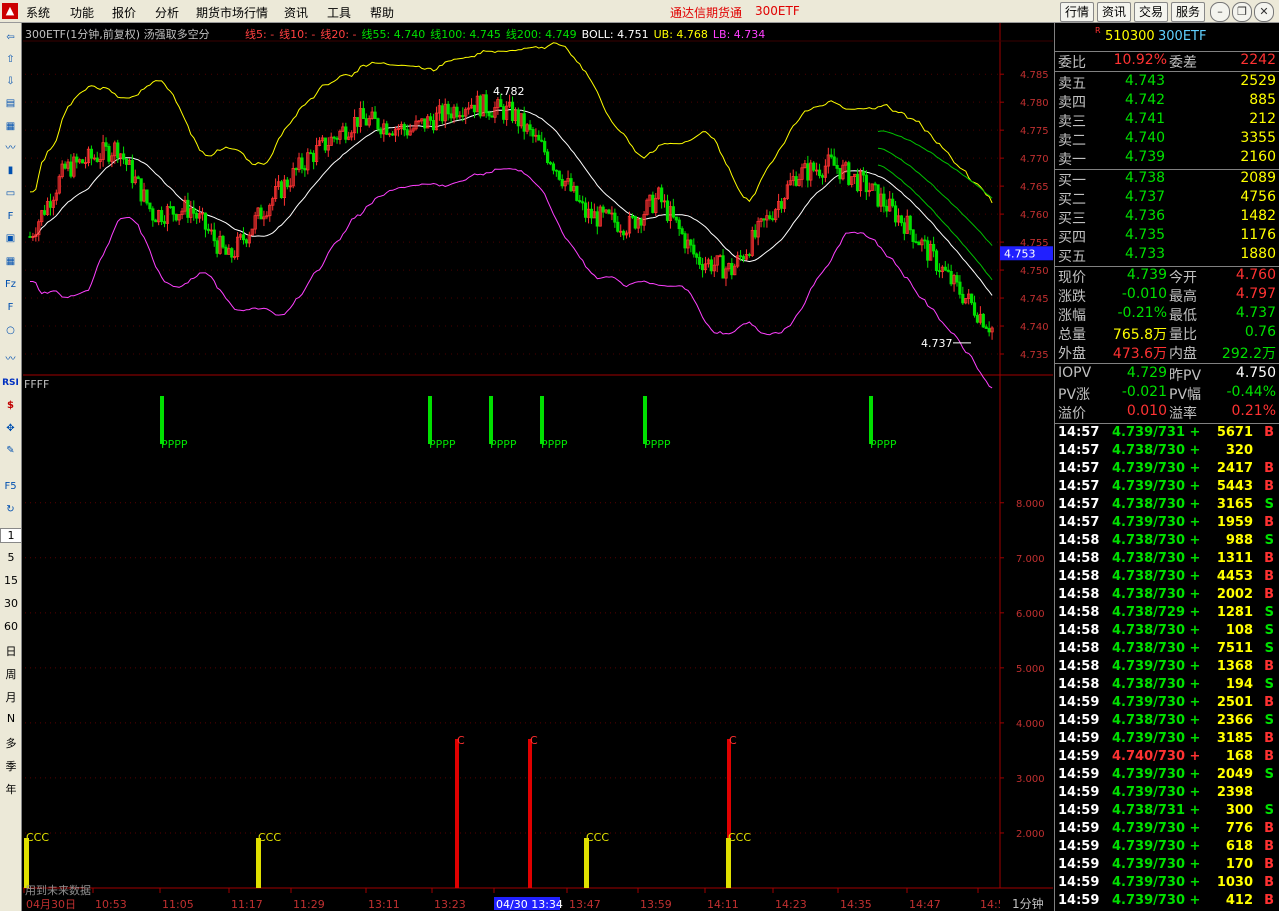  What do you see at coordinates (10, 262) in the screenshot?
I see `calendar-icon: ▦` at bounding box center [10, 262].